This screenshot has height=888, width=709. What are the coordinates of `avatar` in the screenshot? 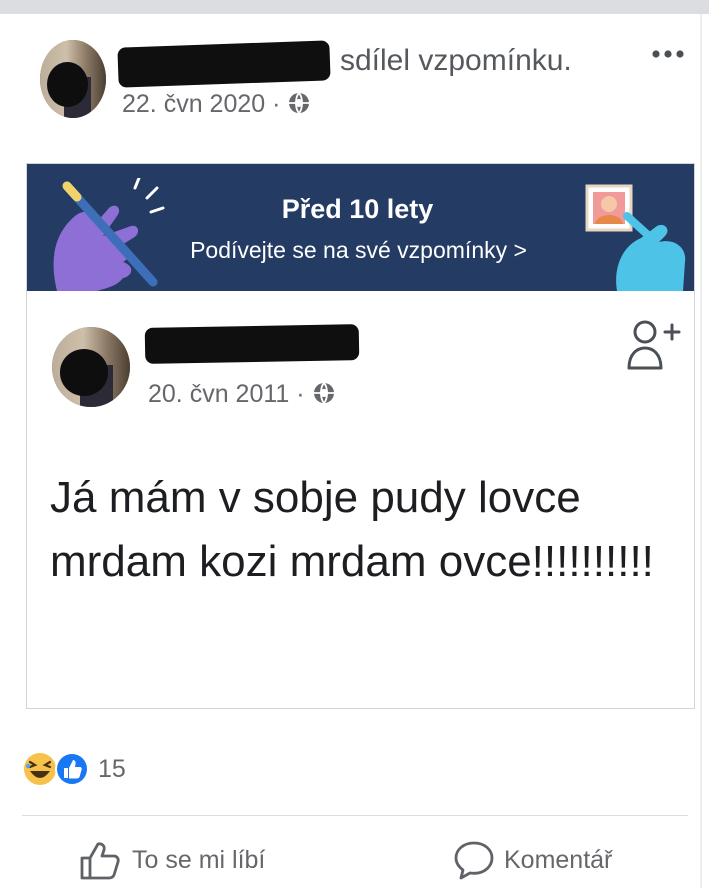 It's located at (73, 79).